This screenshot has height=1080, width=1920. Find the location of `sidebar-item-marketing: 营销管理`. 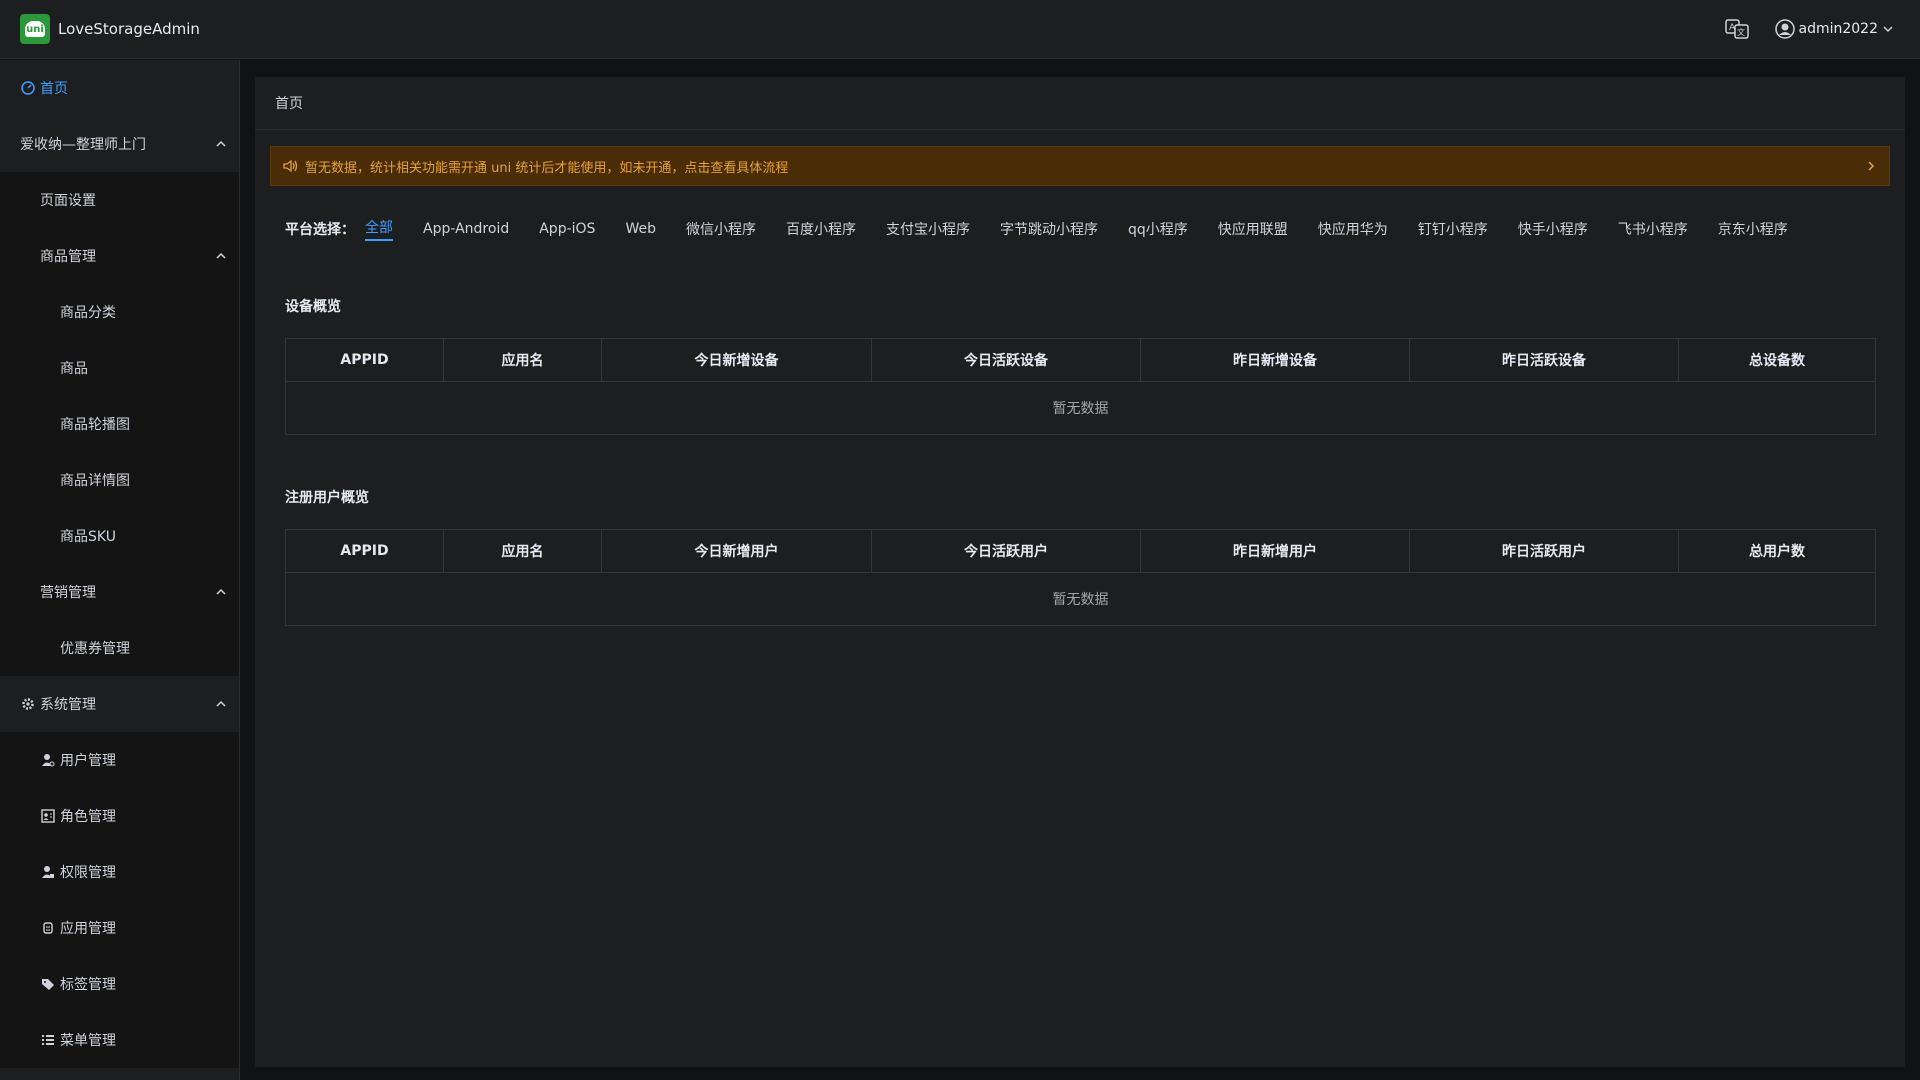

sidebar-item-marketing: 营销管理 is located at coordinates (119, 592).